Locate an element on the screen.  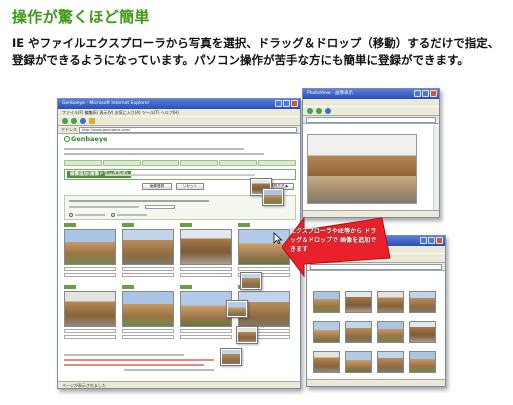
notes-area is located at coordinates (180, 364).